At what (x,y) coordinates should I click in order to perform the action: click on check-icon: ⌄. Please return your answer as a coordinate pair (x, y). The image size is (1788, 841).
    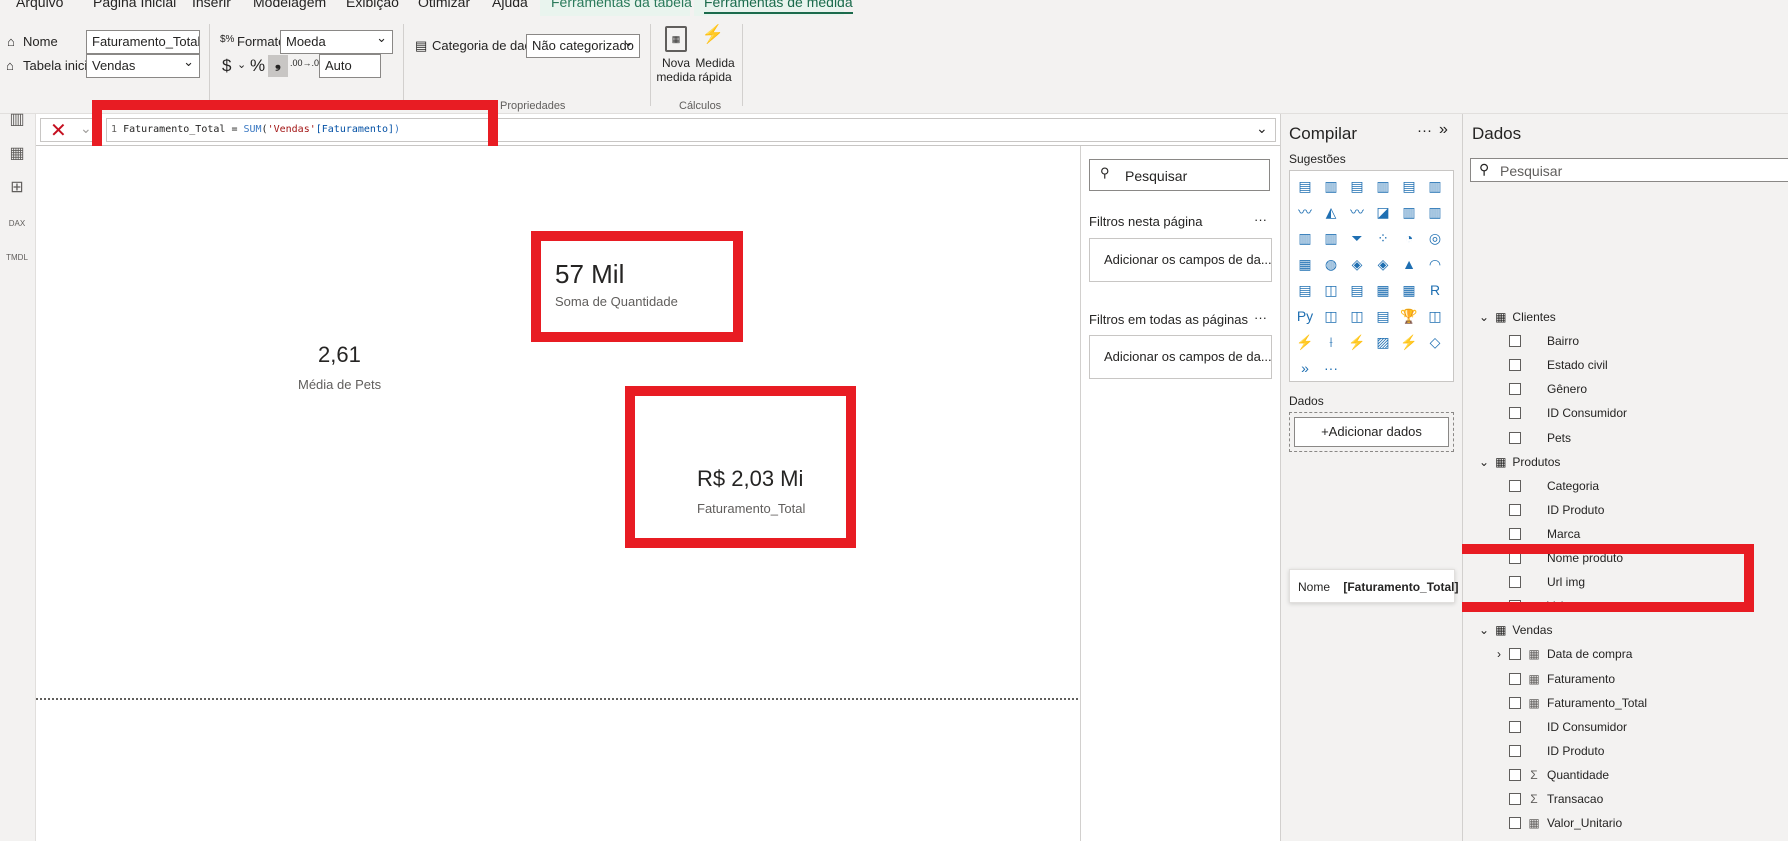
    Looking at the image, I should click on (86, 128).